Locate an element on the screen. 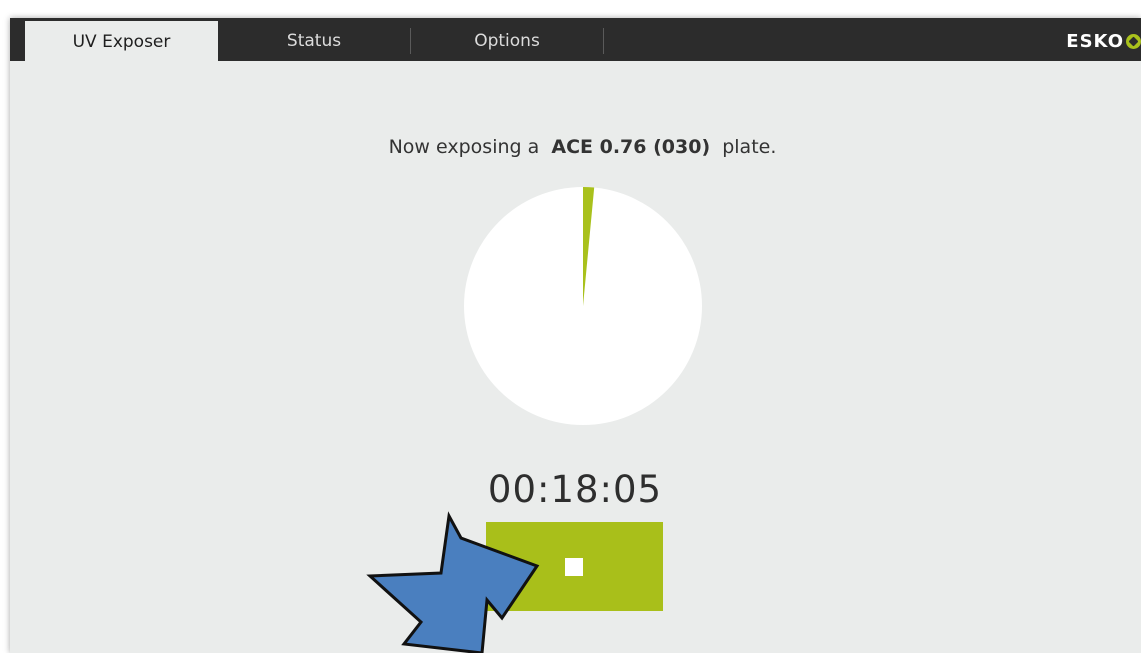 This screenshot has width=1141, height=653. exposure-progress-pie is located at coordinates (583, 306).